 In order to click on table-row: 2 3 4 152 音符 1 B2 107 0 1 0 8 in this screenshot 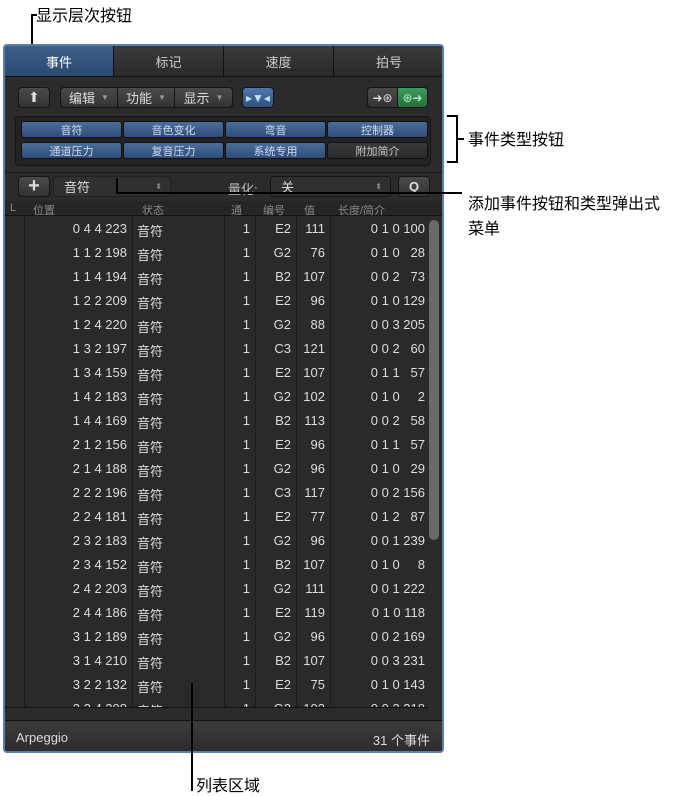, I will do `click(216, 564)`.